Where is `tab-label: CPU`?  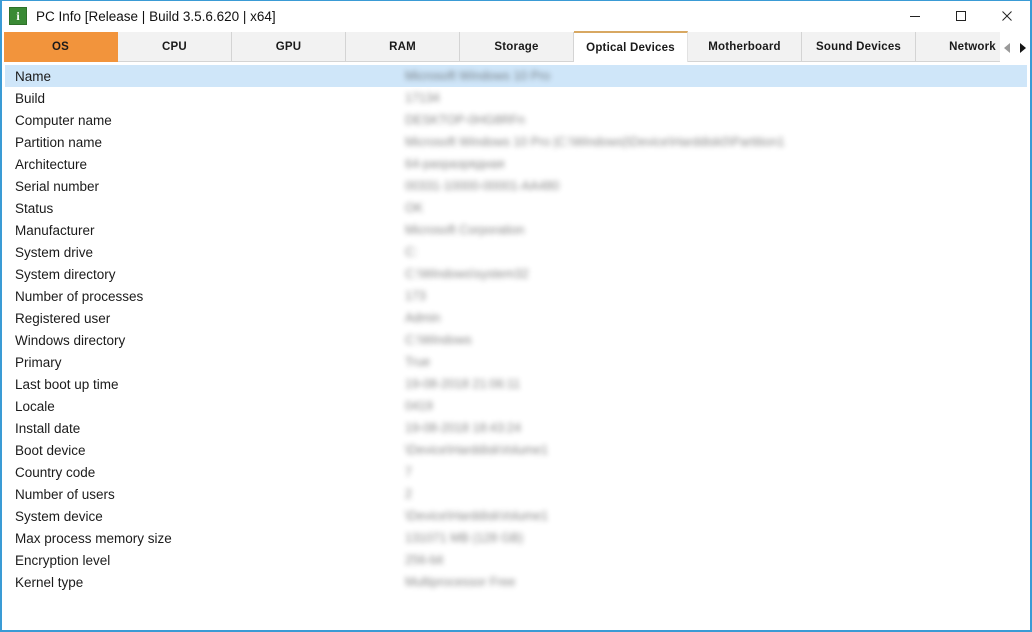
tab-label: CPU is located at coordinates (174, 46).